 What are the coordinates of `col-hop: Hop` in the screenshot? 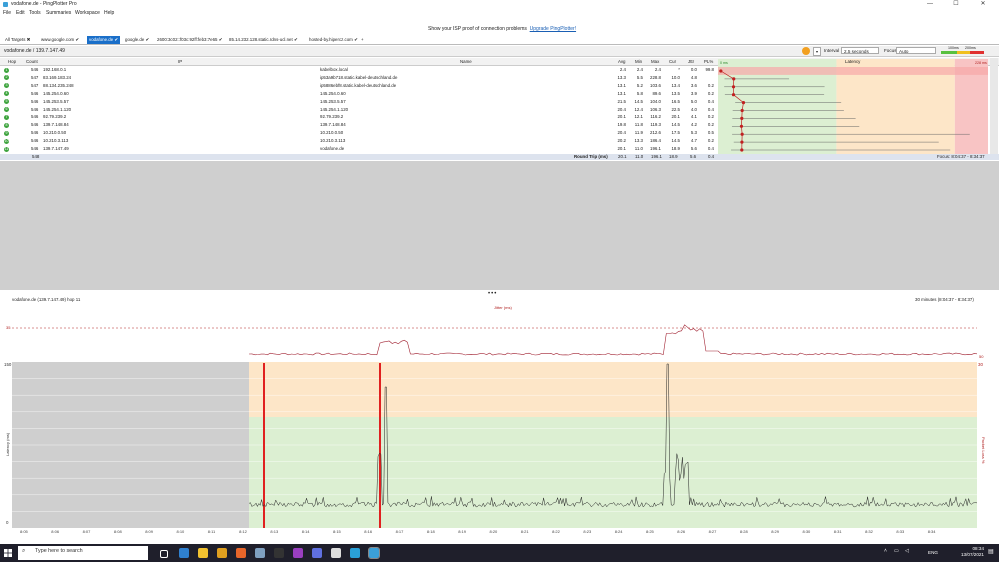 It's located at (12, 61).